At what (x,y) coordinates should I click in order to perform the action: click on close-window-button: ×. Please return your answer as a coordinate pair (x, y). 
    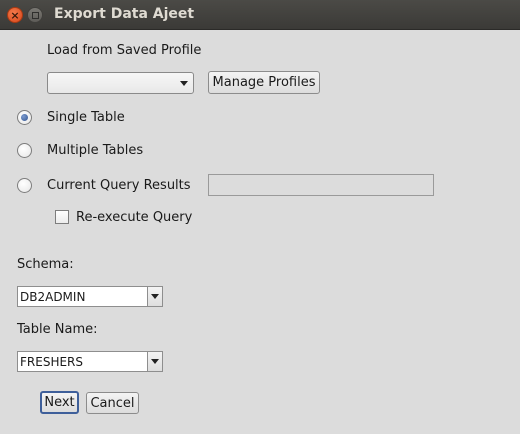
    Looking at the image, I should click on (15, 15).